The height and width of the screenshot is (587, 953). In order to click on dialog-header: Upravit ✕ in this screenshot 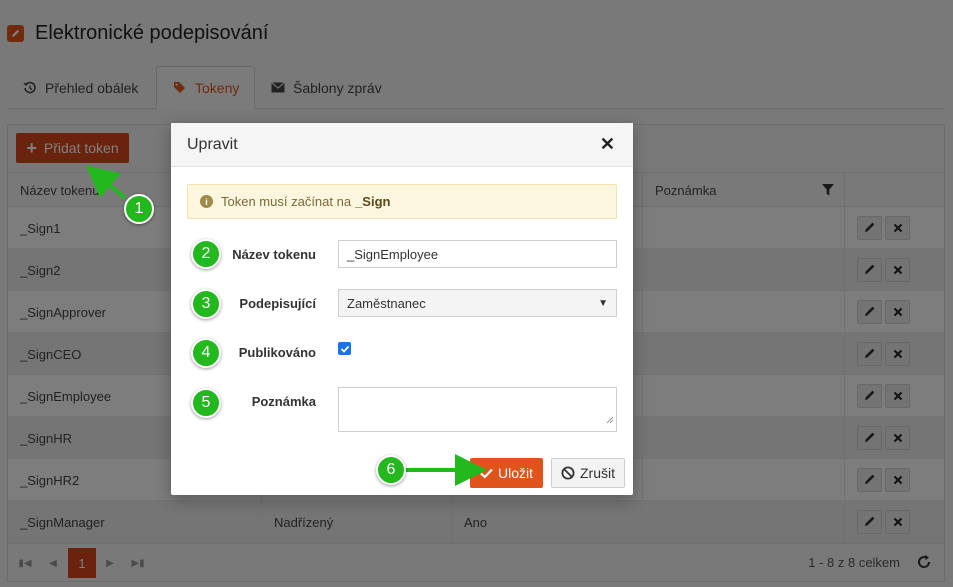, I will do `click(402, 145)`.